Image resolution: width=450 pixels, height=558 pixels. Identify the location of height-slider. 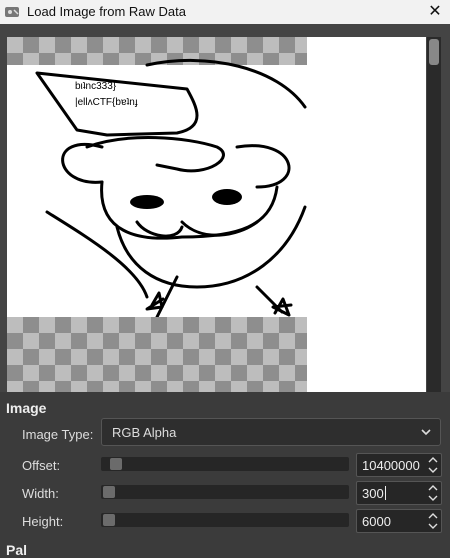
(225, 520).